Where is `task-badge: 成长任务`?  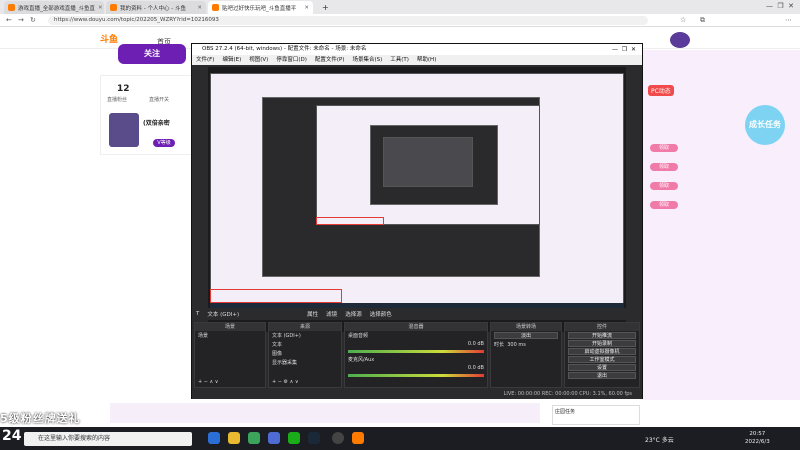 task-badge: 成长任务 is located at coordinates (765, 125).